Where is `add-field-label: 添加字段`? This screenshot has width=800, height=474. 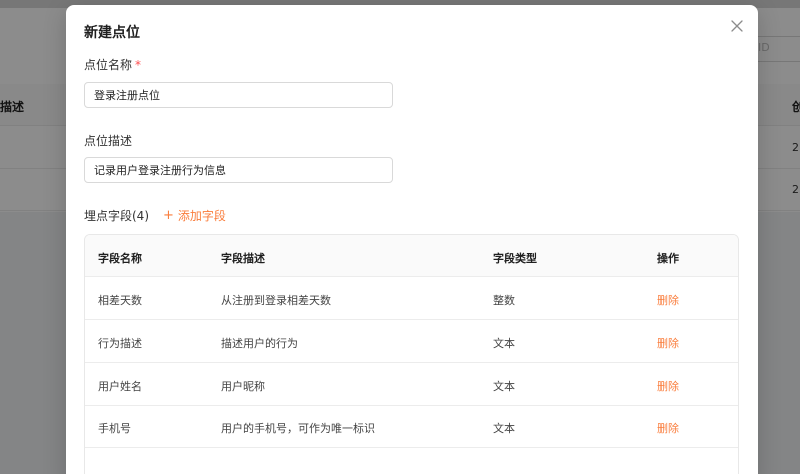 add-field-label: 添加字段 is located at coordinates (201, 216).